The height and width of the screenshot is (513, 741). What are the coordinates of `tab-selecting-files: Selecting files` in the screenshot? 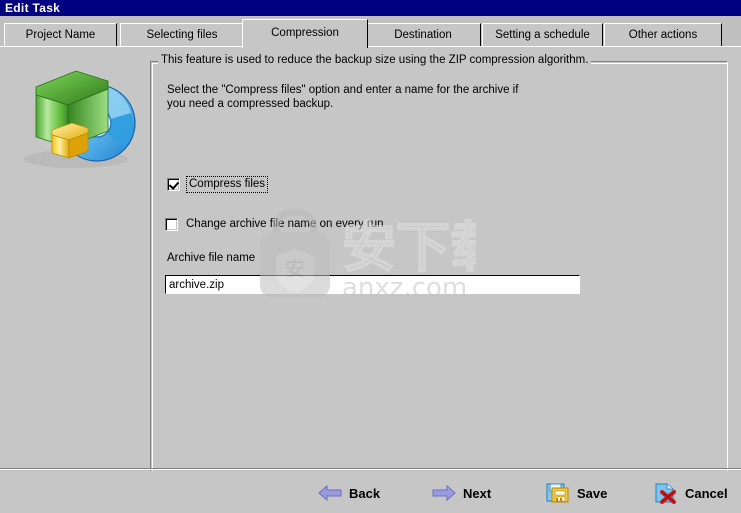 It's located at (182, 35).